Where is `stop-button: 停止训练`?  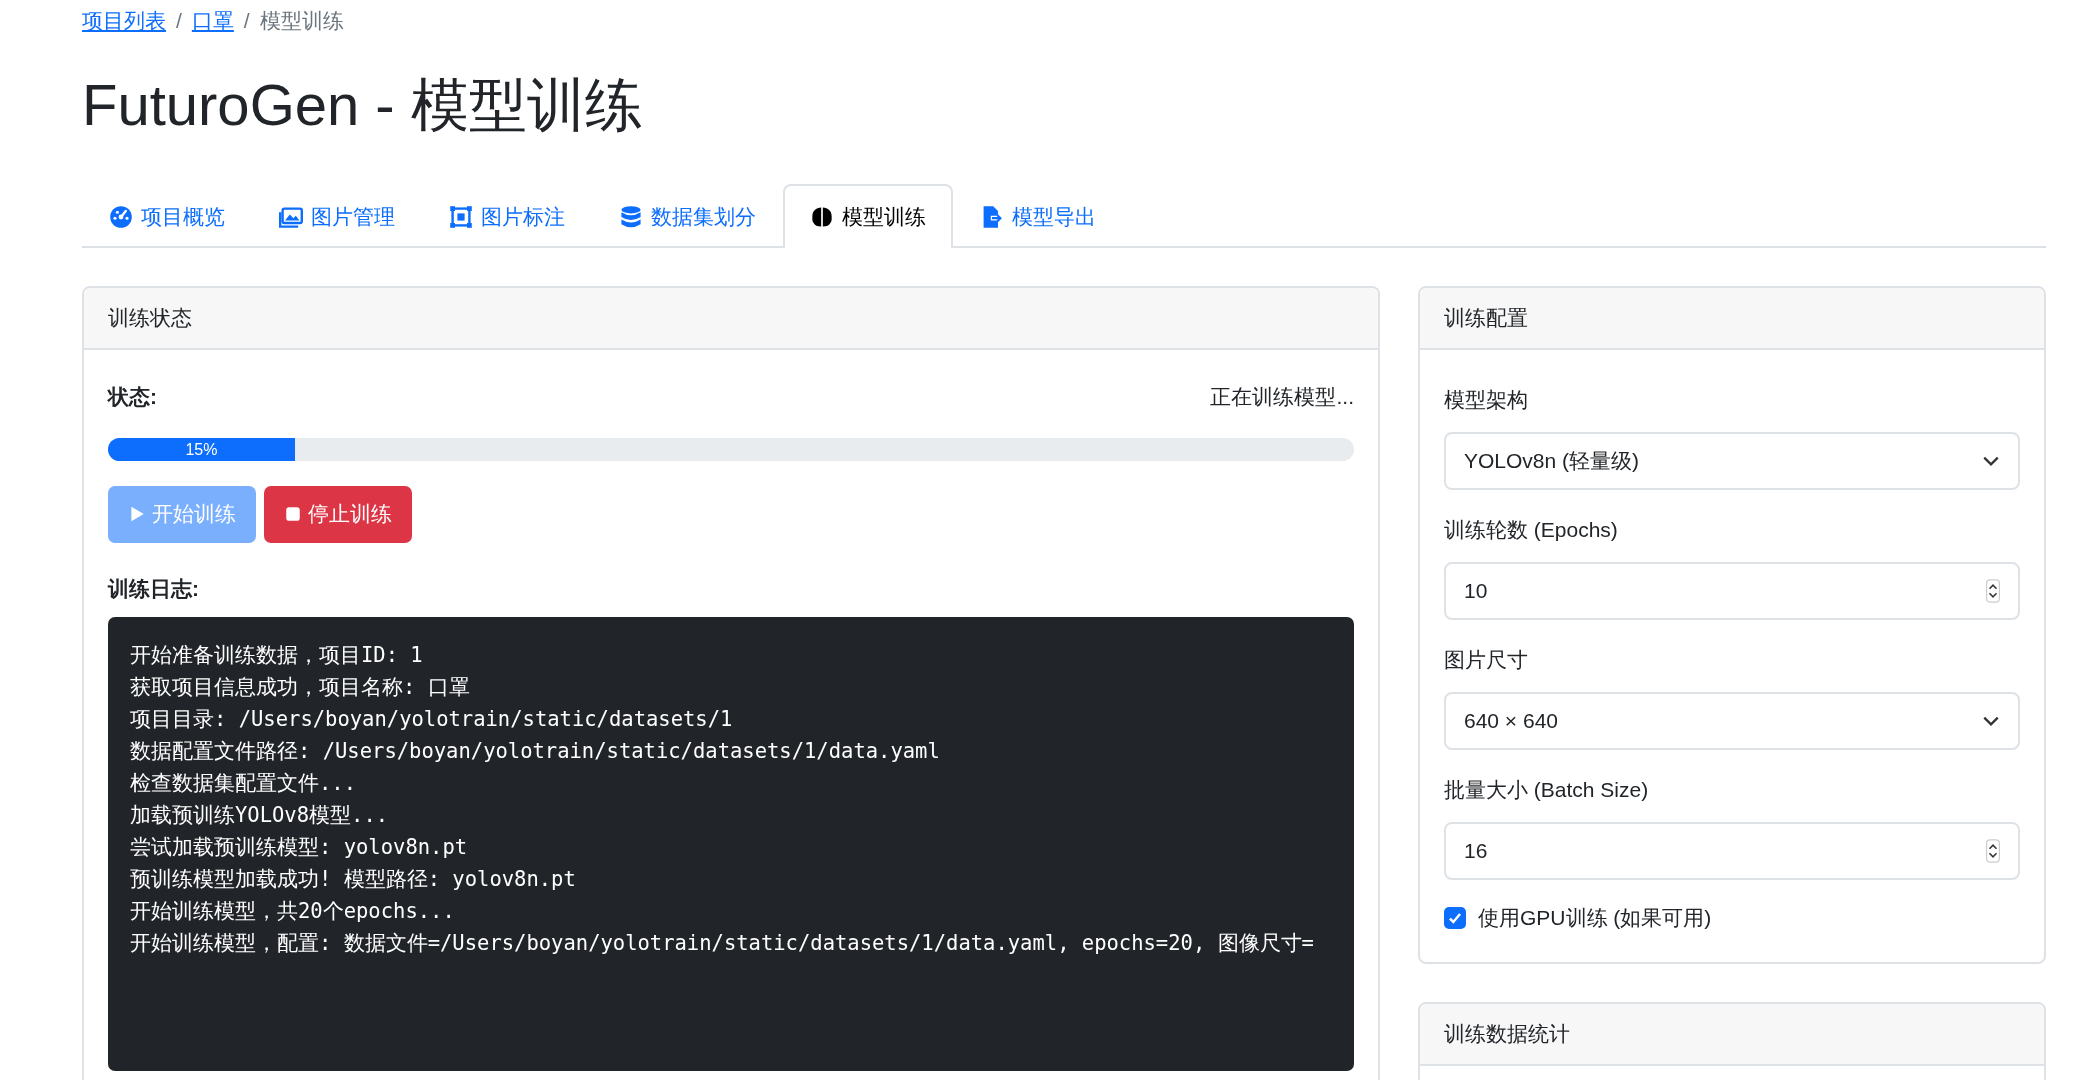 stop-button: 停止训练 is located at coordinates (338, 514).